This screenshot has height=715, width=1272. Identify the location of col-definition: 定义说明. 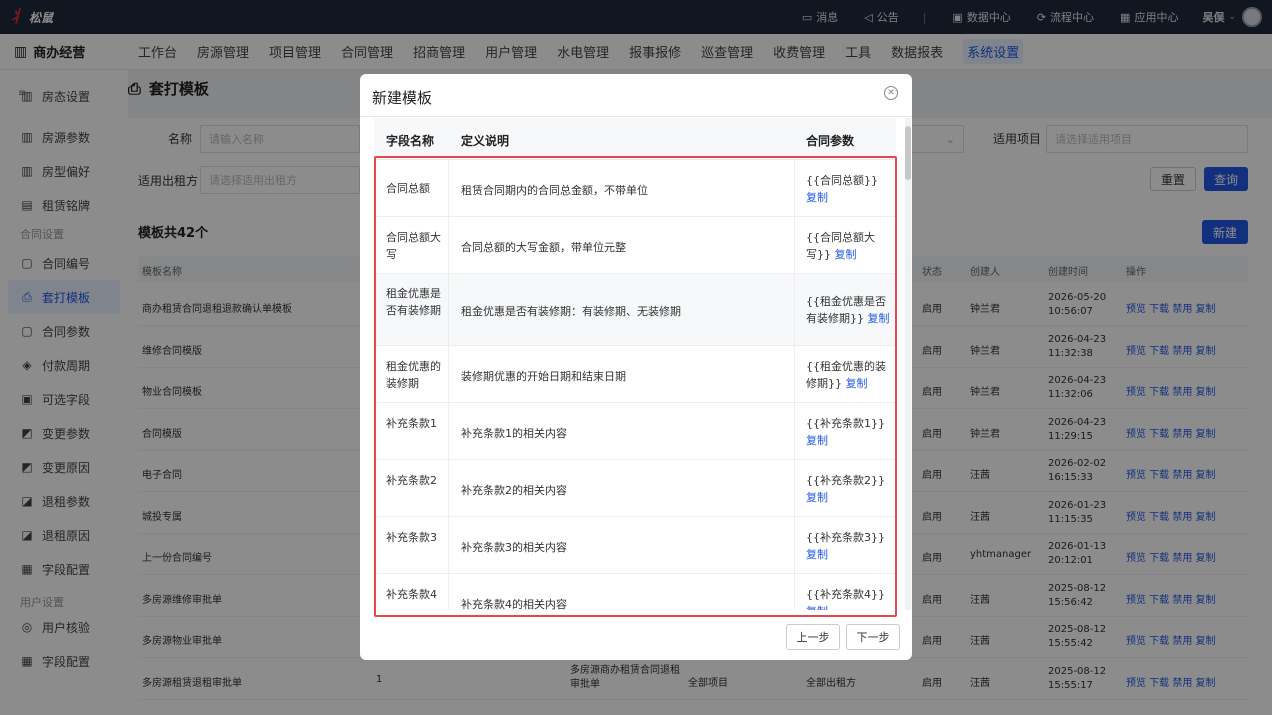
(485, 141).